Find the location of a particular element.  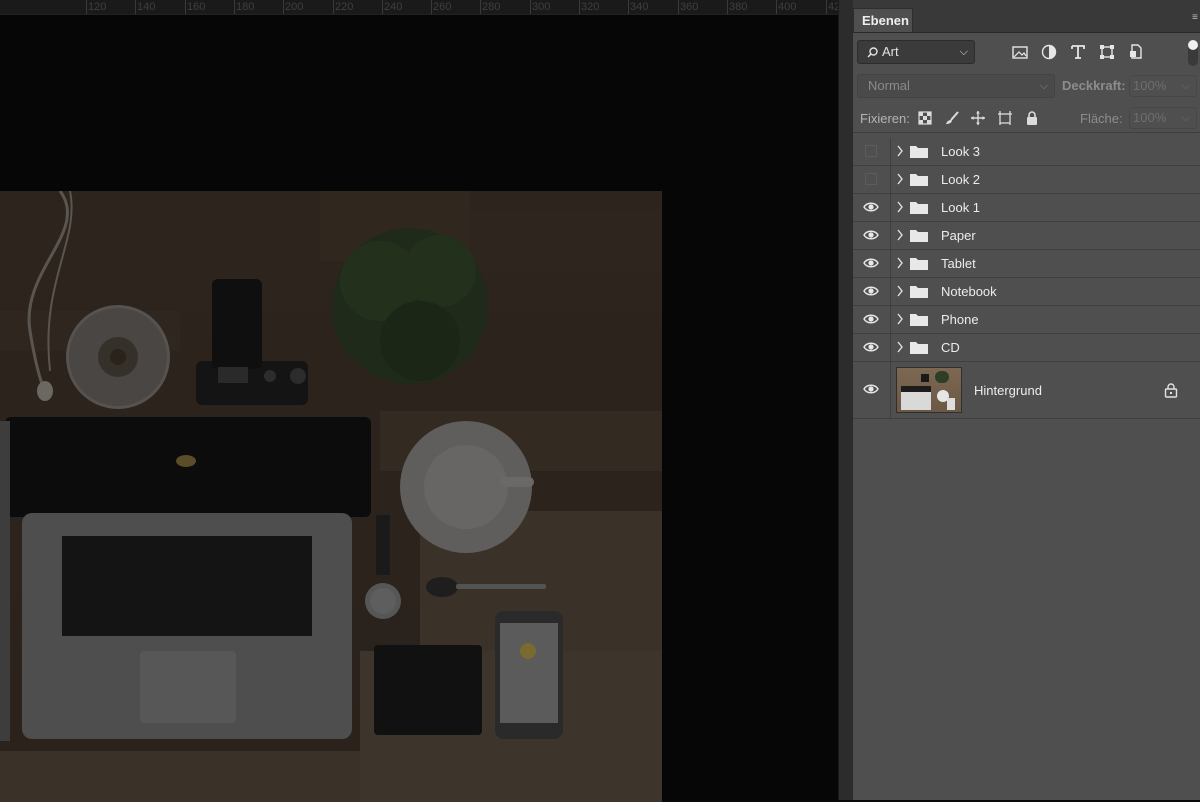

lock-transparent-pixels-icon is located at coordinates (925, 118).